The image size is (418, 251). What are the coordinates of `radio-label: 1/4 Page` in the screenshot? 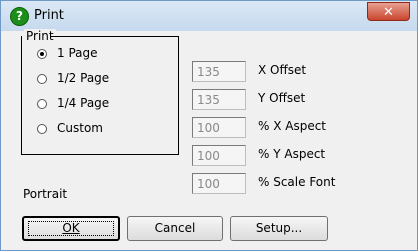 It's located at (83, 103).